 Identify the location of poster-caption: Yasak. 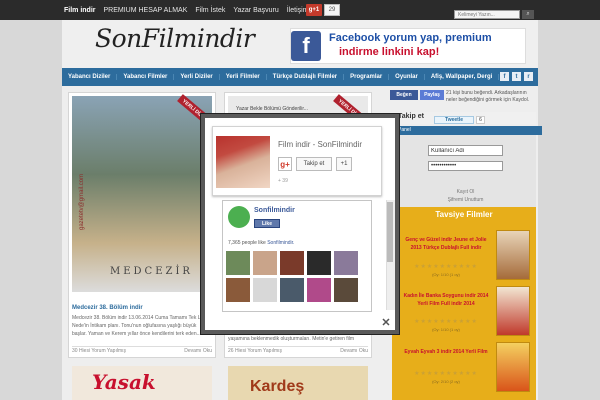
(124, 382).